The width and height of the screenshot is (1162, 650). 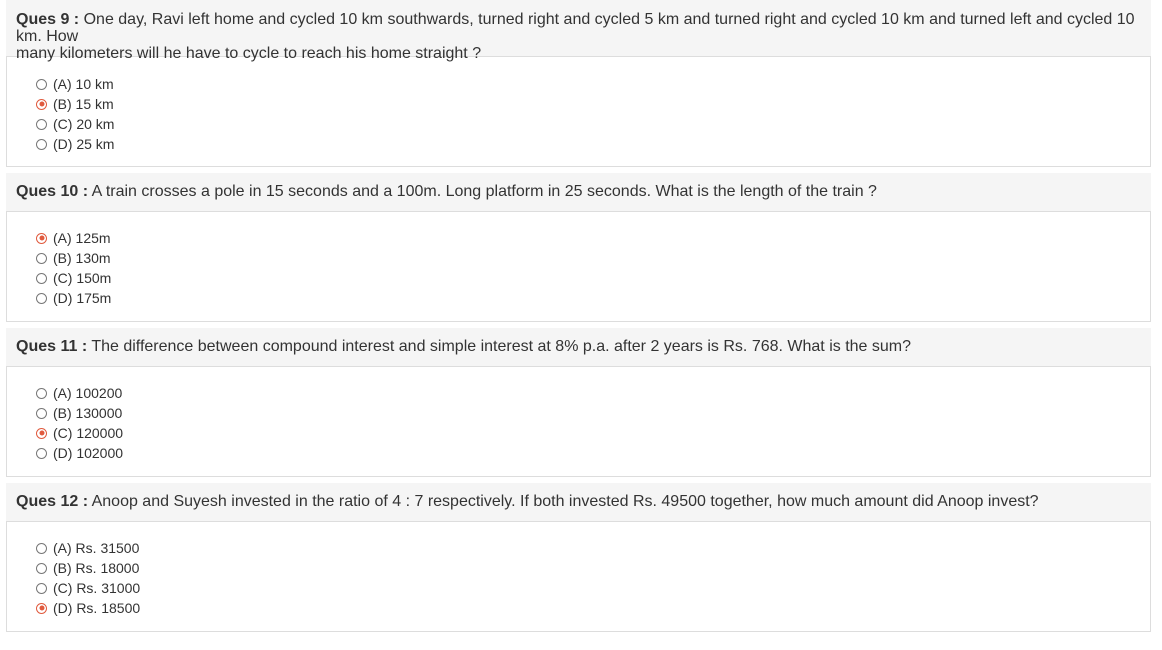 What do you see at coordinates (588, 588) in the screenshot?
I see `option-c: (C) Rs. 31000` at bounding box center [588, 588].